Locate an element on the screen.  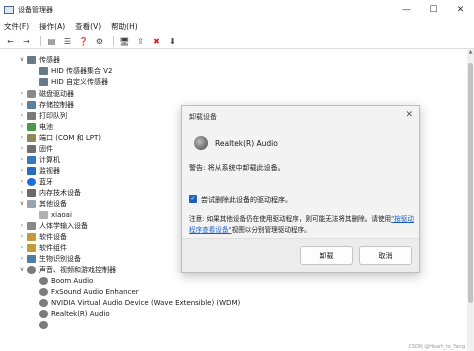
dialog-title: 卸载设备 is located at coordinates (203, 117).